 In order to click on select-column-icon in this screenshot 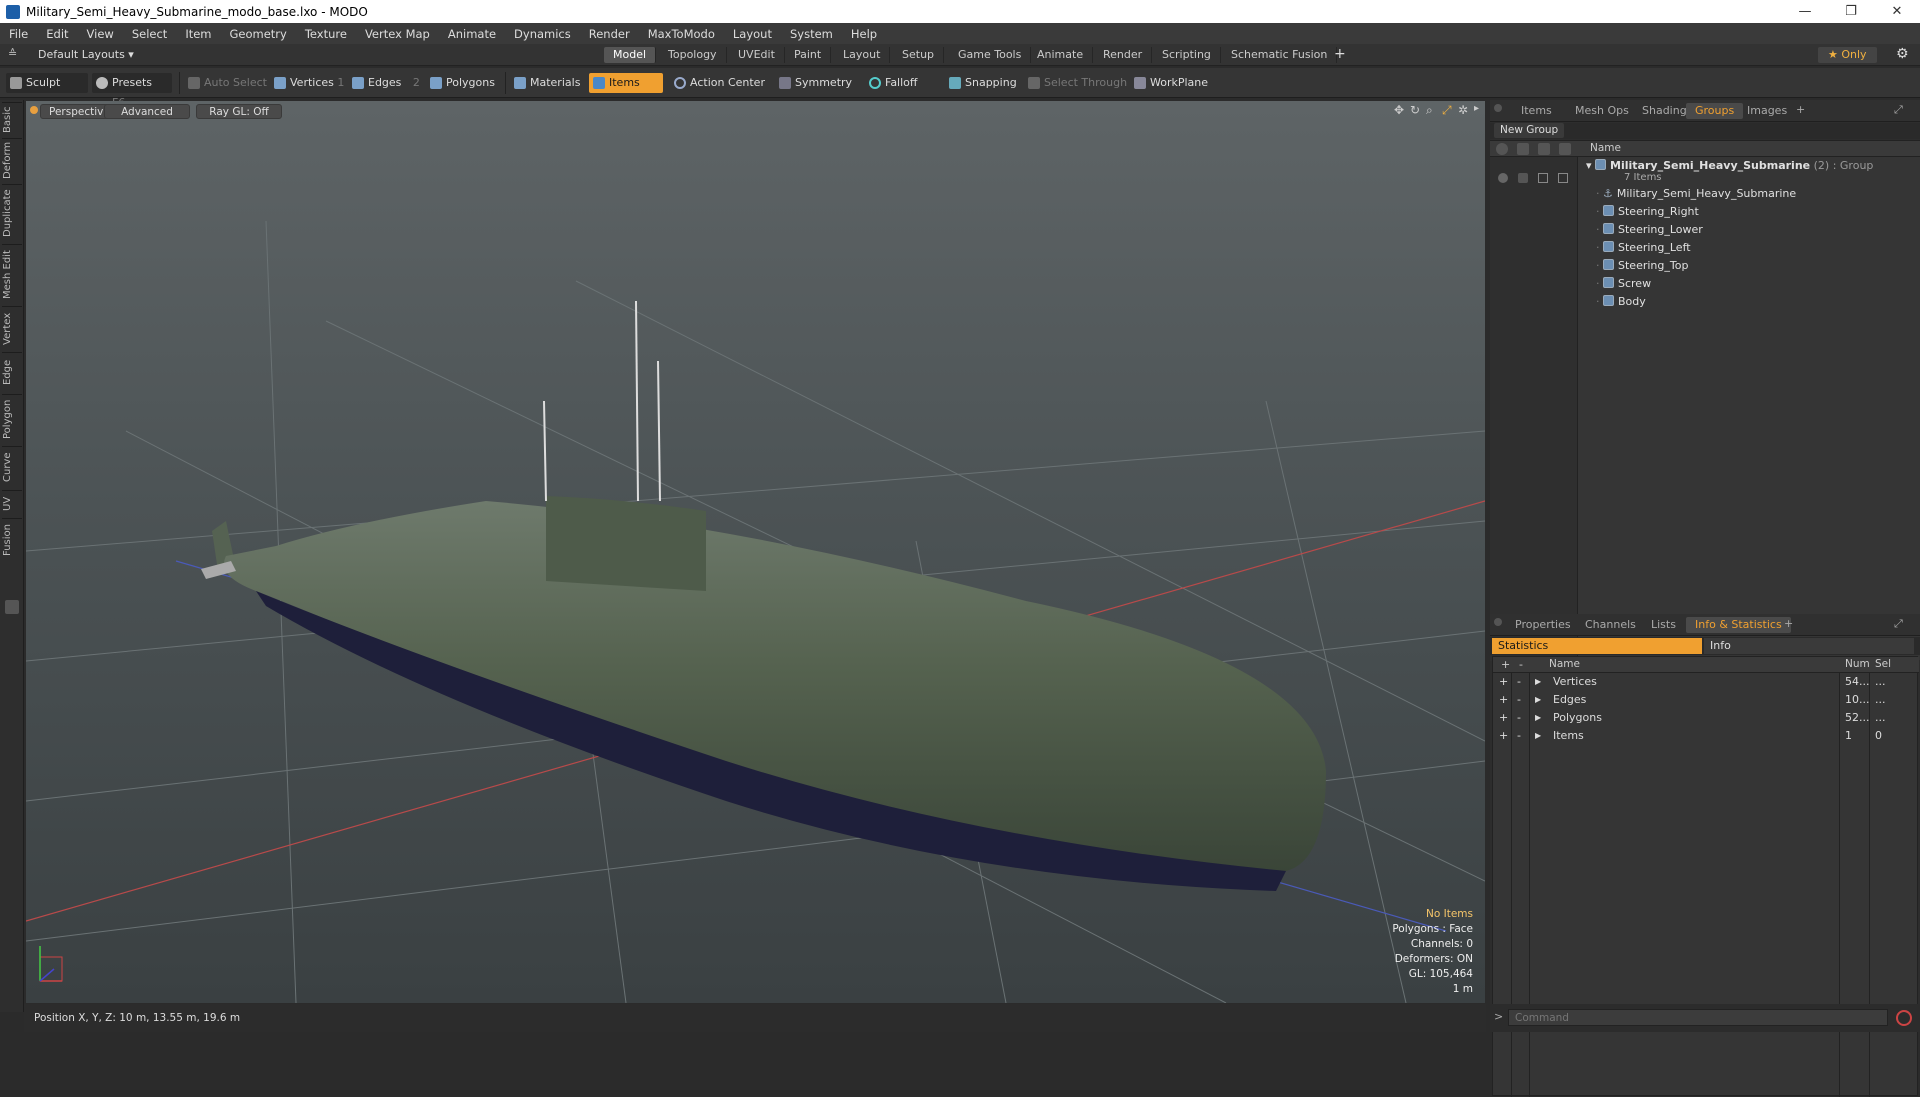, I will do `click(1565, 149)`.